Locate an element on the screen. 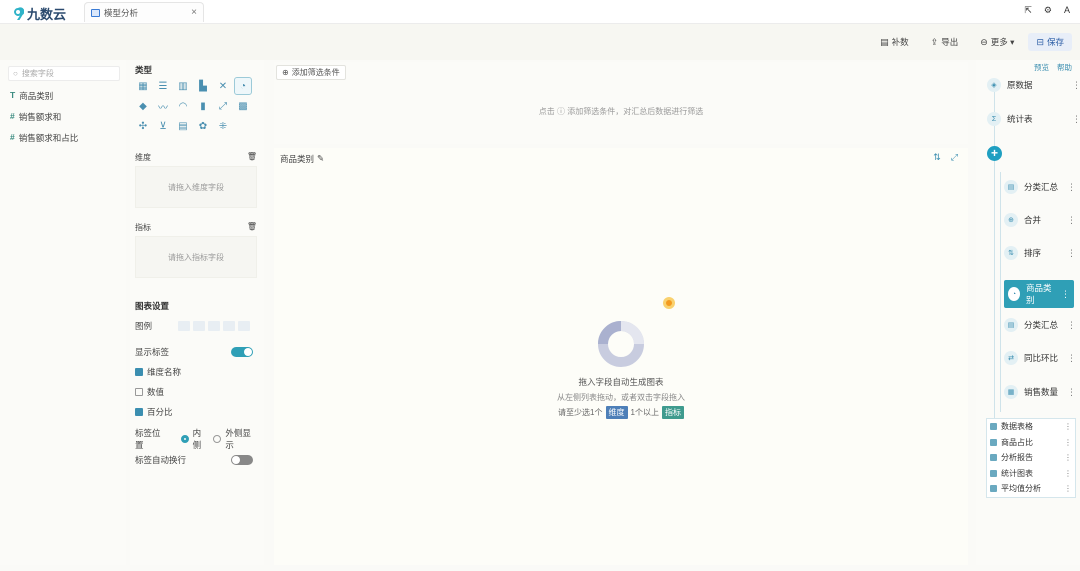 Image resolution: width=1080 pixels, height=571 pixels. measure-drop-zone: 请拖入指标字段 is located at coordinates (196, 257).